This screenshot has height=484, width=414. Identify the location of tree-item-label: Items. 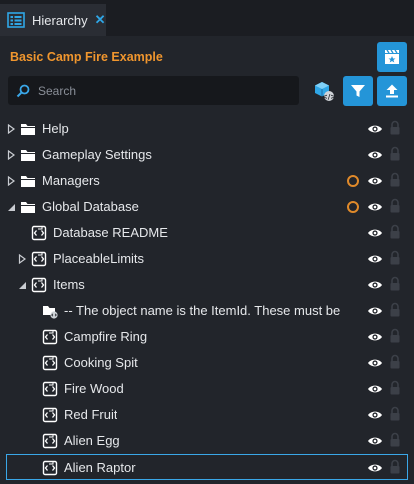
(69, 284).